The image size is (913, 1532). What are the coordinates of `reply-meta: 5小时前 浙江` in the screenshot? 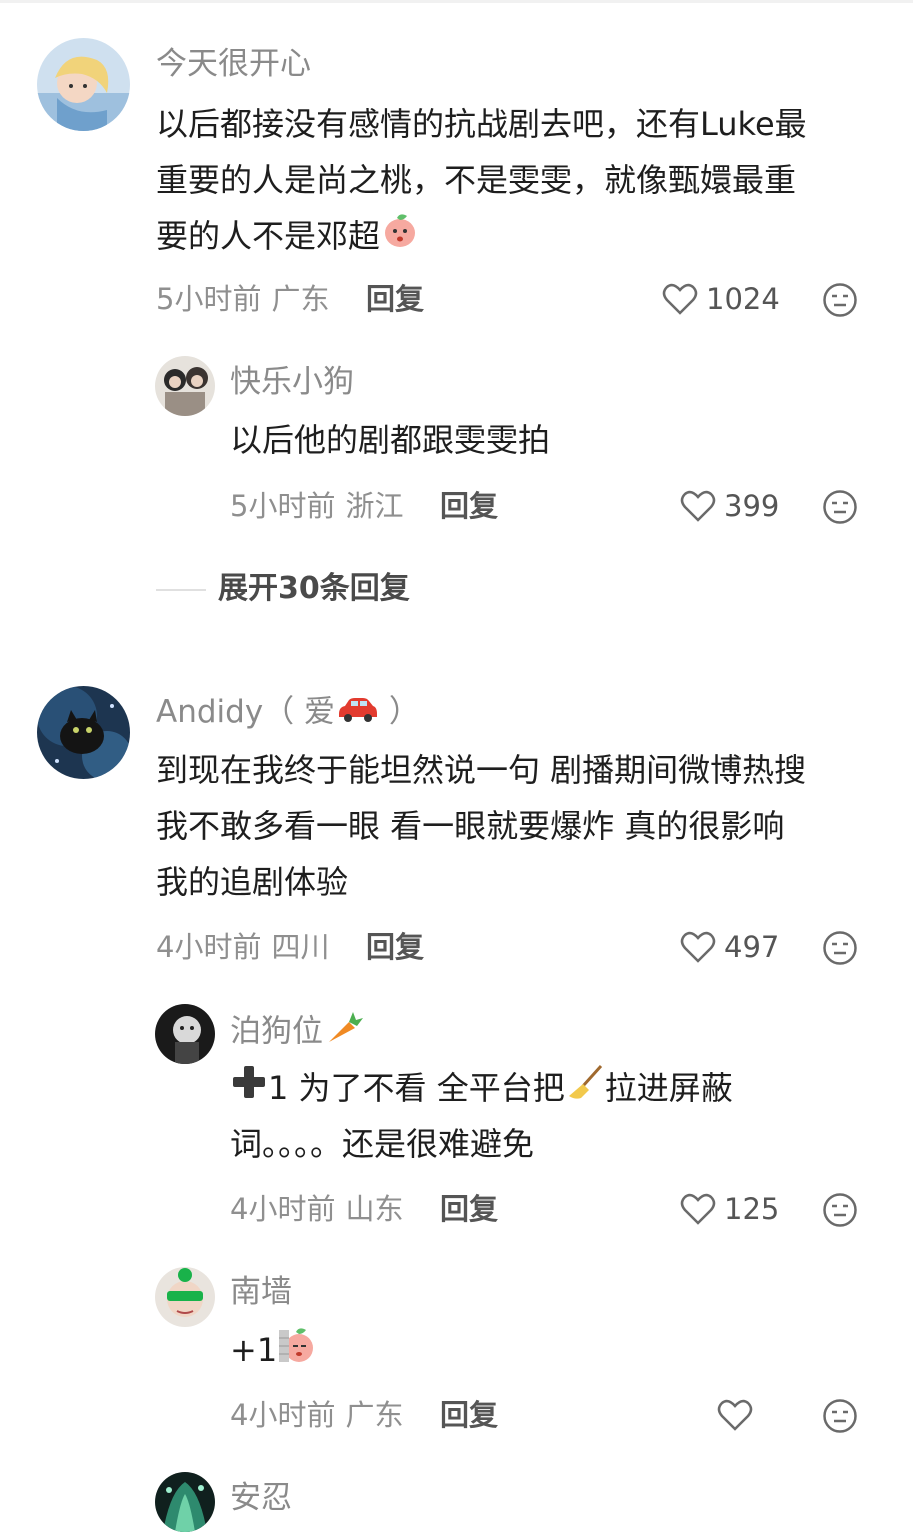 It's located at (316, 506).